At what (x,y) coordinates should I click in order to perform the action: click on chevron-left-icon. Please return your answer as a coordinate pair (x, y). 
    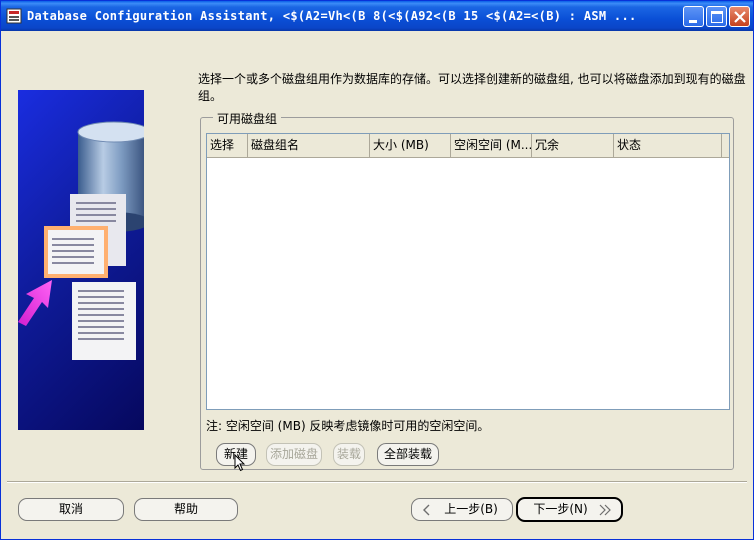
    Looking at the image, I should click on (426, 510).